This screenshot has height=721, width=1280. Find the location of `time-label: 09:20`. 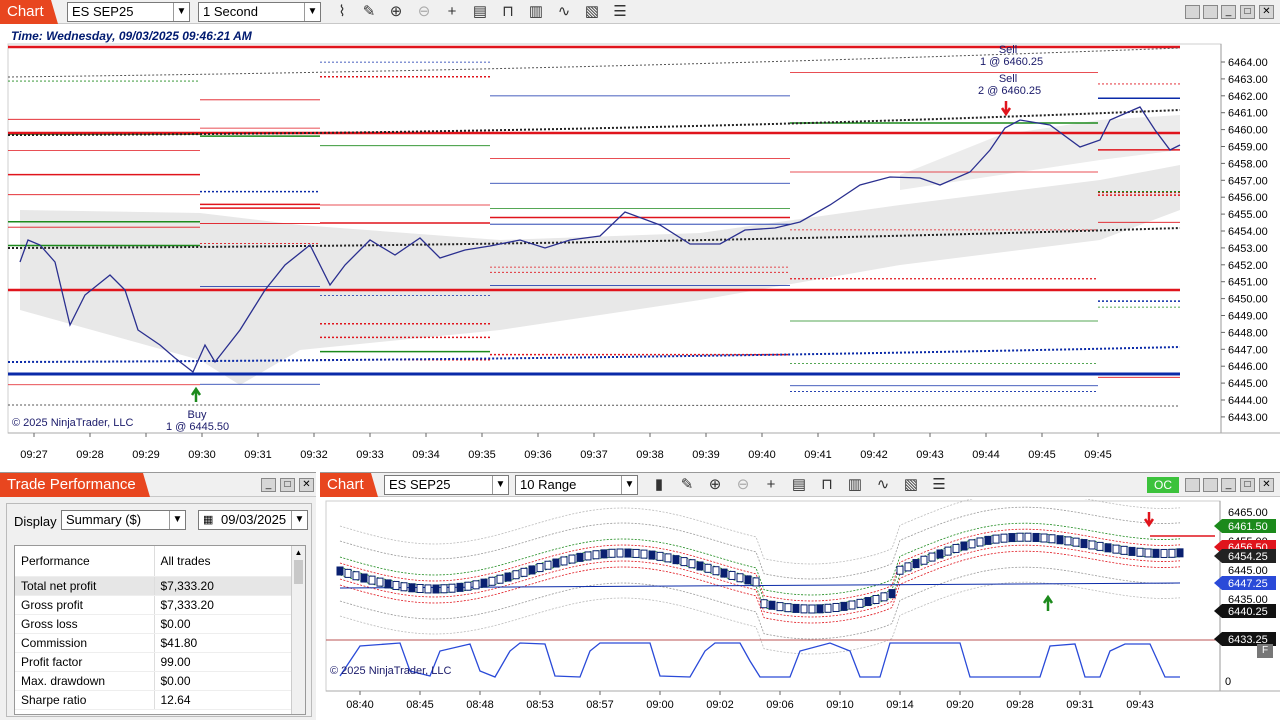

time-label: 09:20 is located at coordinates (960, 705).